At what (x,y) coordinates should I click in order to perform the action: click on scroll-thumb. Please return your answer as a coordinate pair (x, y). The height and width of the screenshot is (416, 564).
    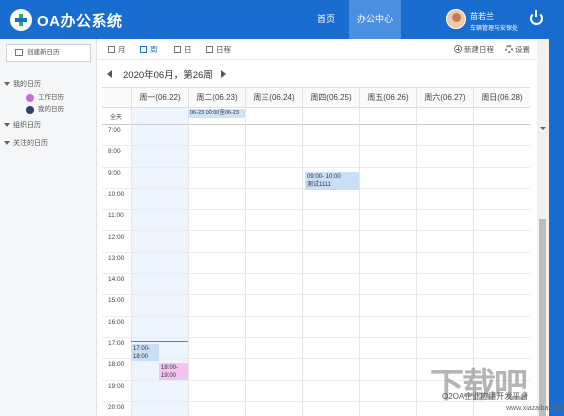
    Looking at the image, I should click on (542, 317).